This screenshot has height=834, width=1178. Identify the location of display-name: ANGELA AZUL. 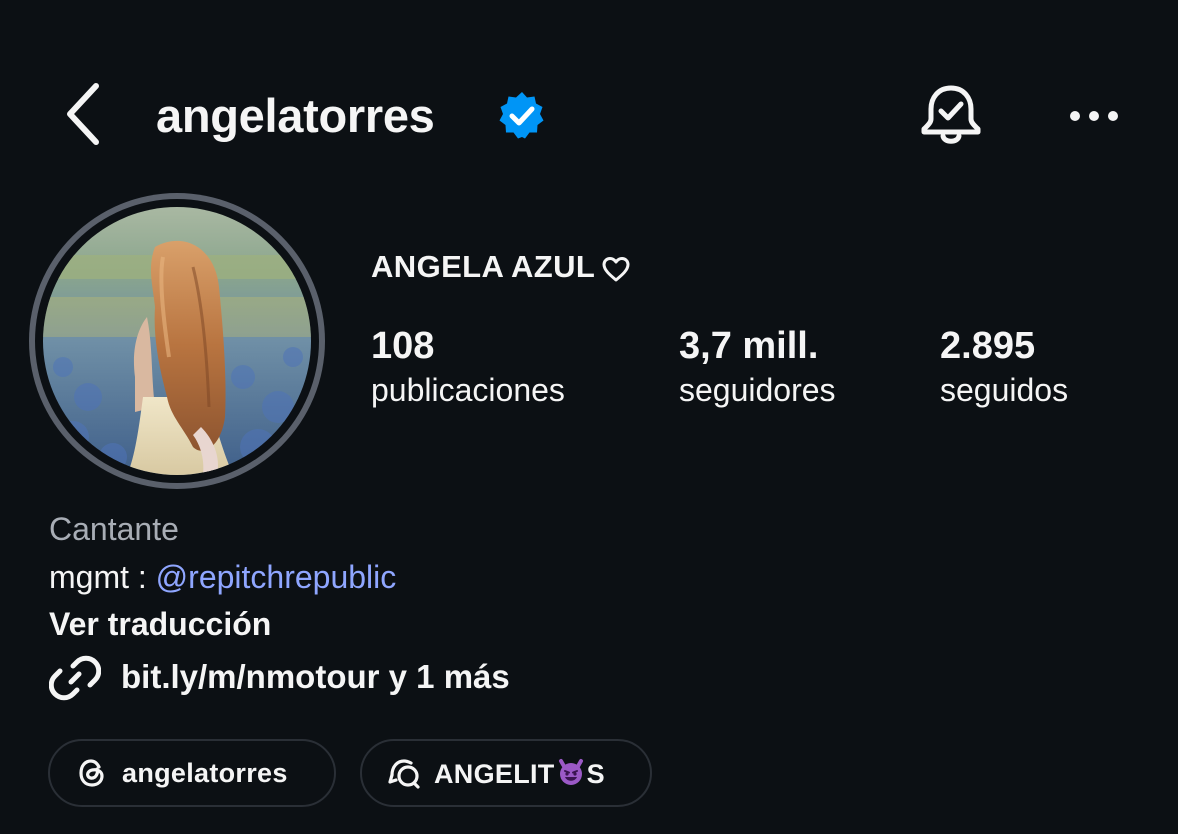
(501, 267).